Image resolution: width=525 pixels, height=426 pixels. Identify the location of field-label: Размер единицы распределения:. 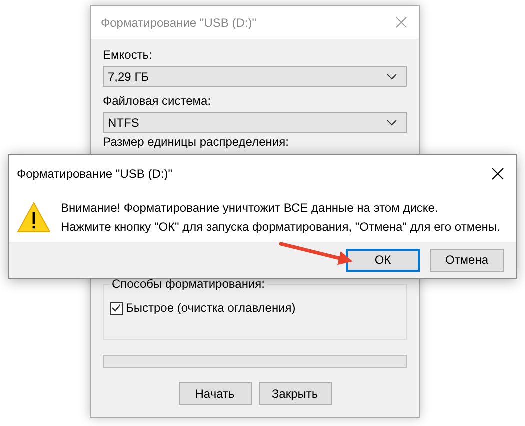
(196, 142).